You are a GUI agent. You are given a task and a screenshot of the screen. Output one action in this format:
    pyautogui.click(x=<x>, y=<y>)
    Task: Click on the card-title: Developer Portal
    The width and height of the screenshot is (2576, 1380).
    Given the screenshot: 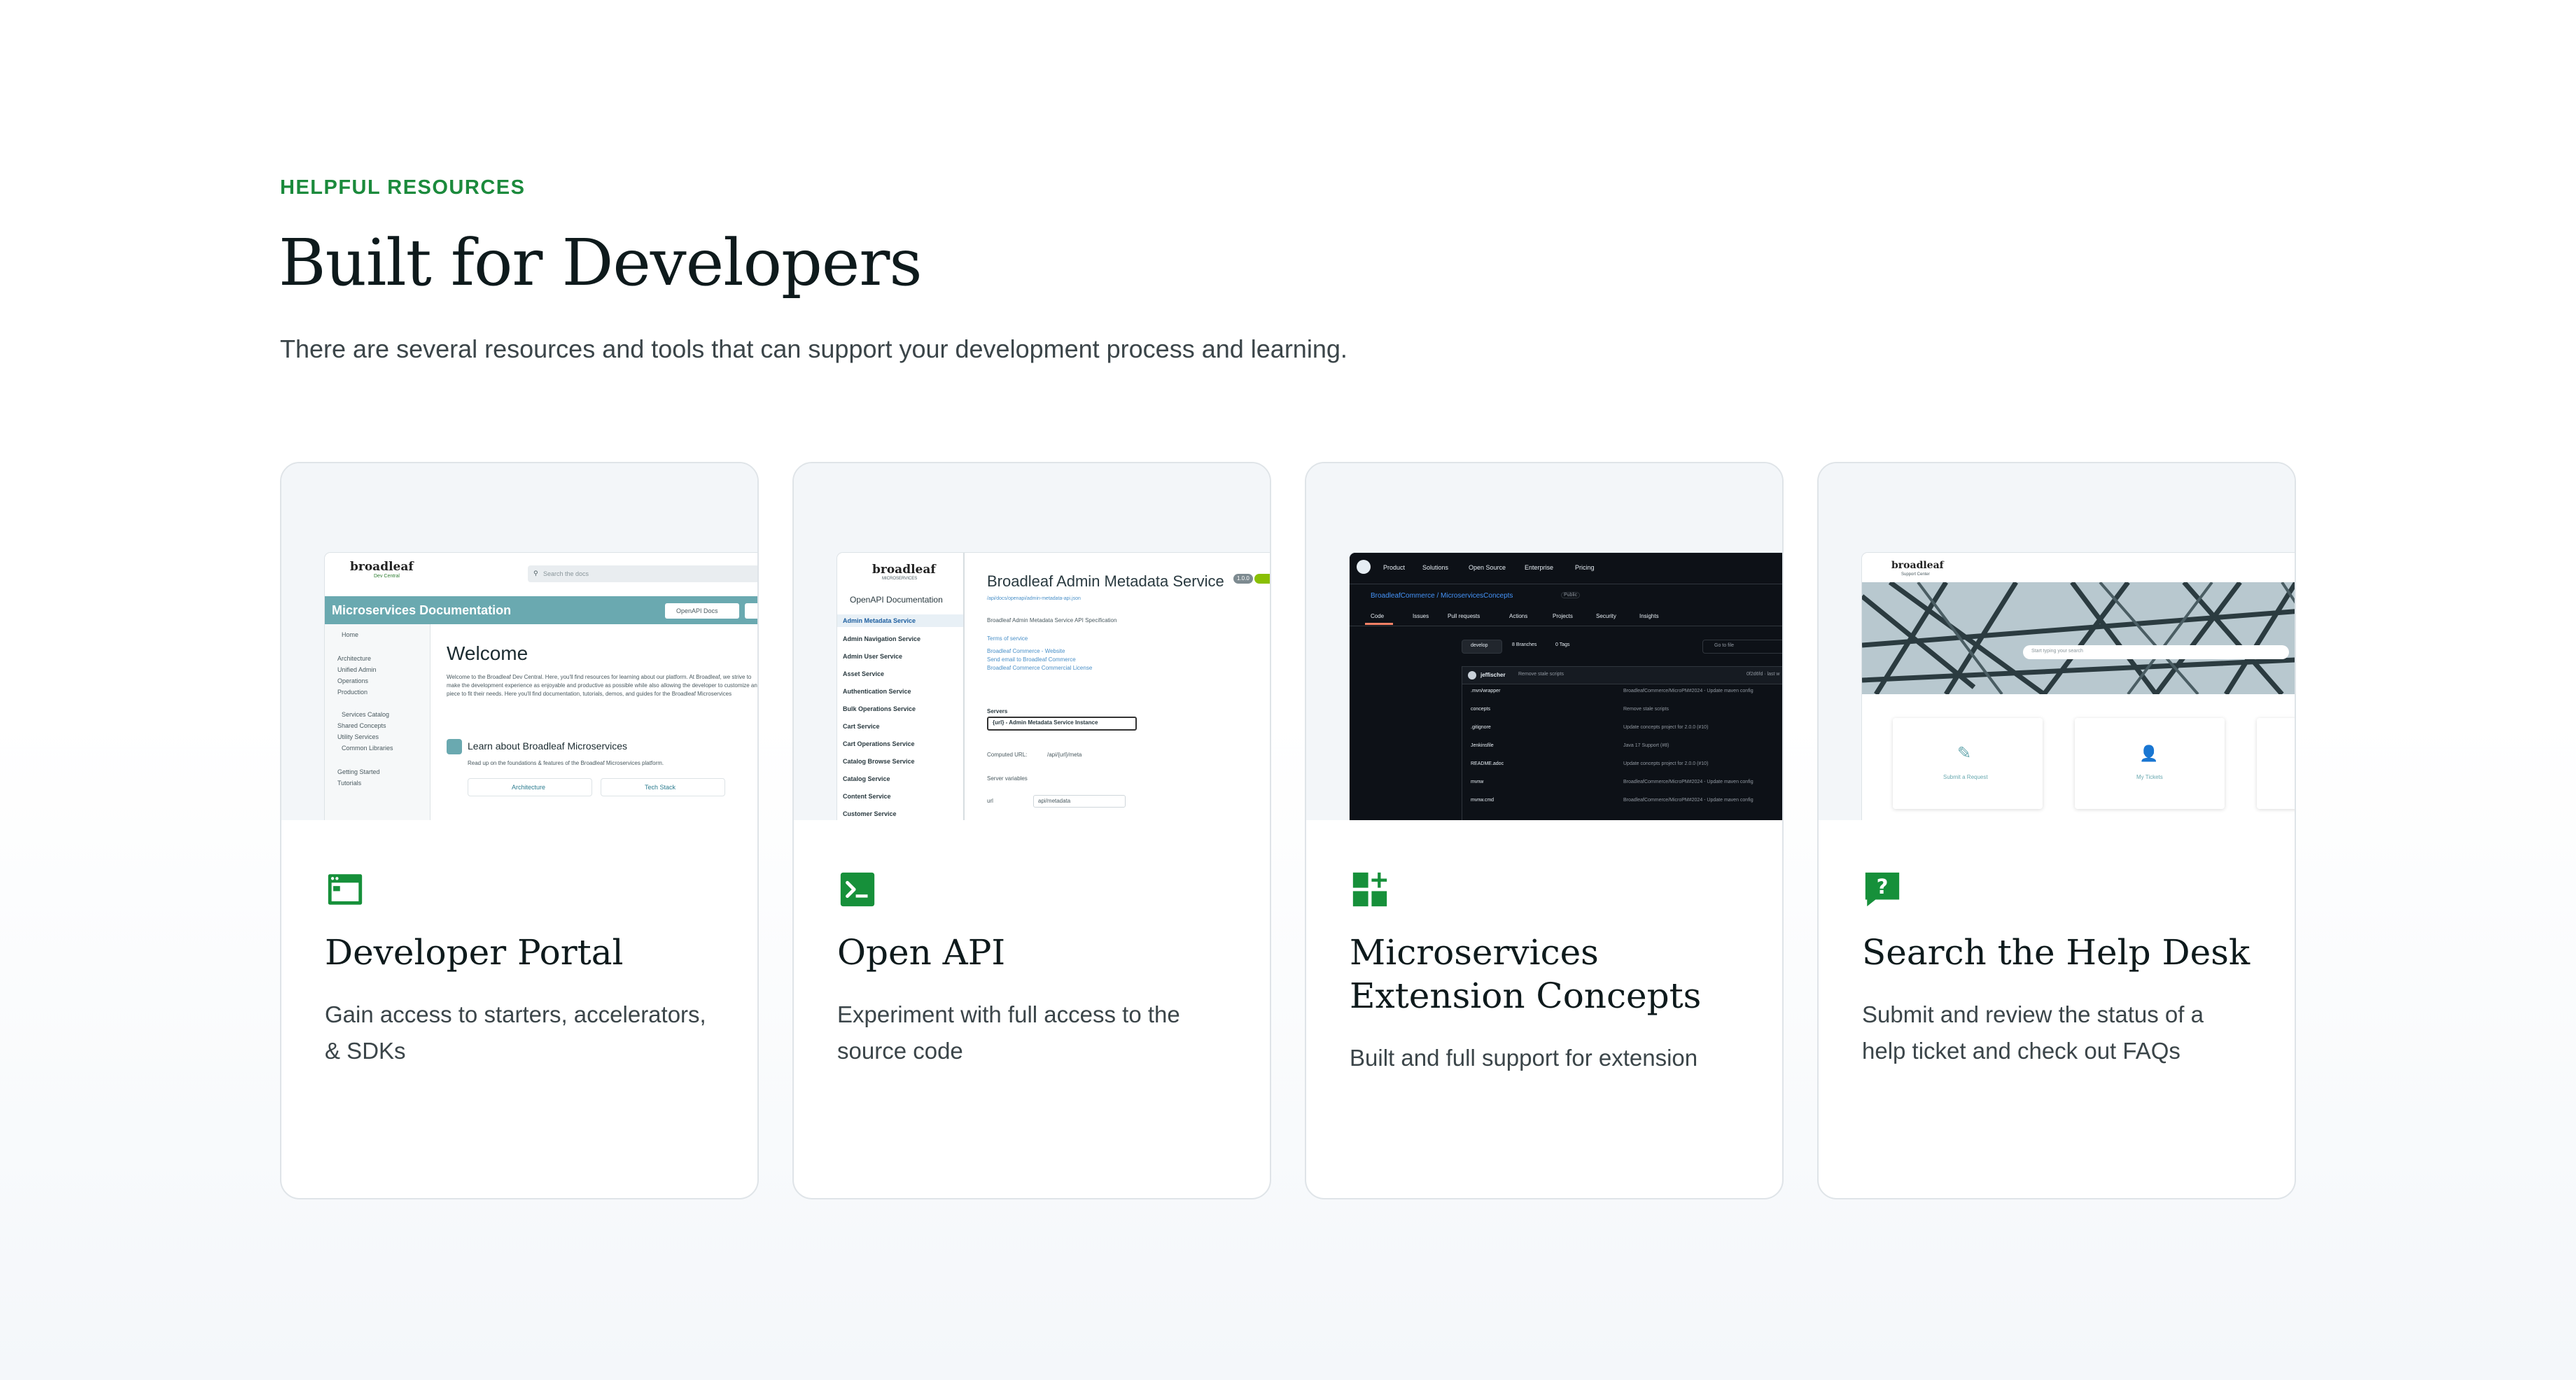 What is the action you would take?
    pyautogui.click(x=474, y=952)
    